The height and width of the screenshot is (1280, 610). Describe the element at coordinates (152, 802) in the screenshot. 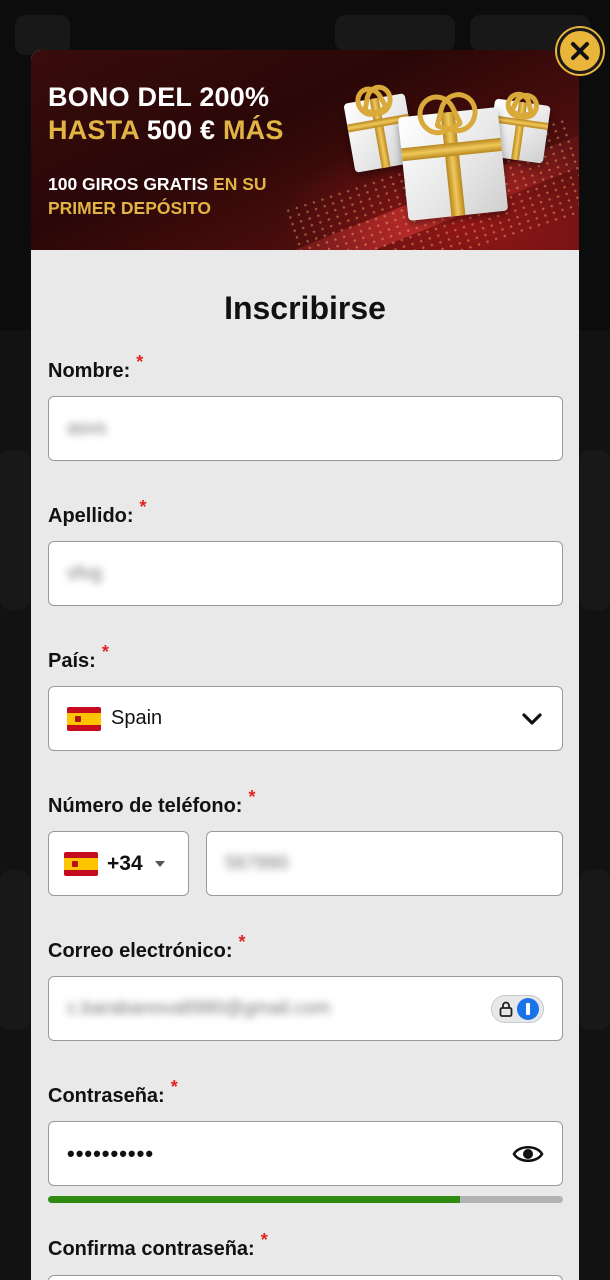

I see `telefono-label: Número de teléfono: *` at that location.